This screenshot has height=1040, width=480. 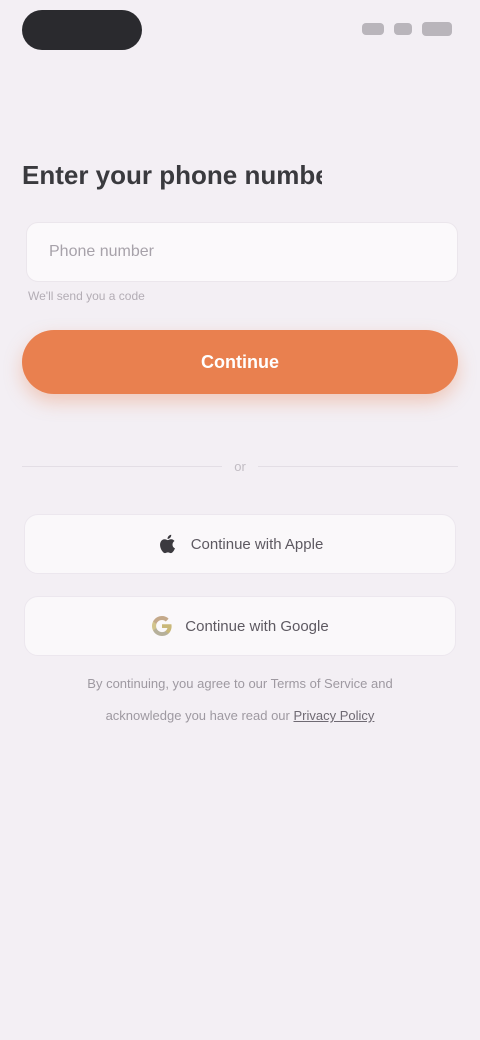 What do you see at coordinates (122, 466) in the screenshot?
I see `divider-line-left` at bounding box center [122, 466].